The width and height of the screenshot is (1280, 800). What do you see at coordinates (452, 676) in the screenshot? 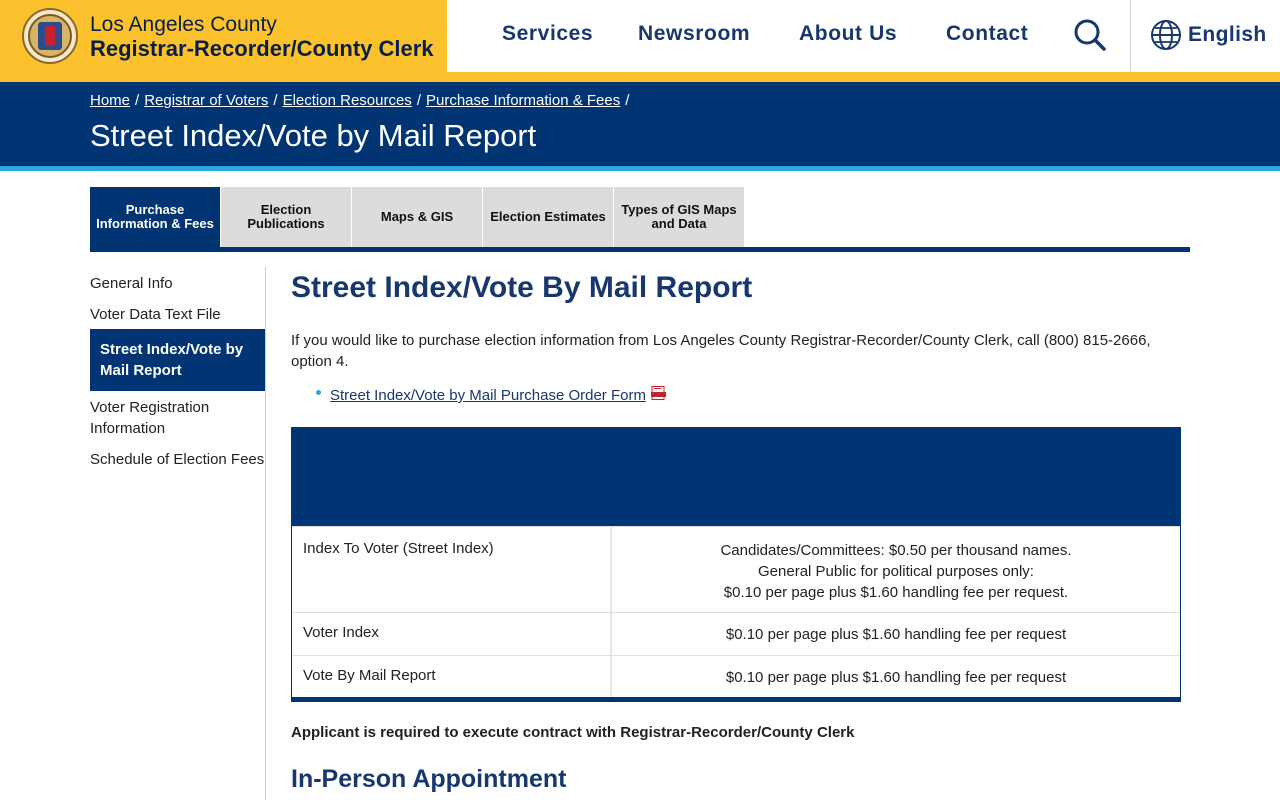
I see `table-cell-item: Vote By Mail Report` at bounding box center [452, 676].